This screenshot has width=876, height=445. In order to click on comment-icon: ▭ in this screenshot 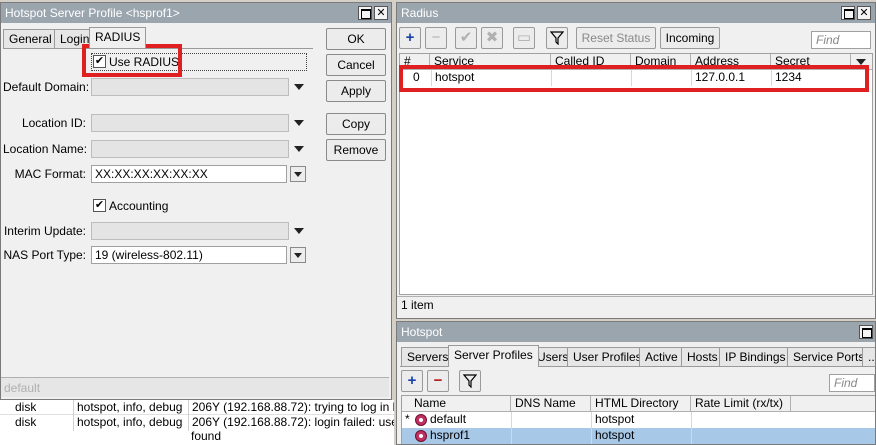, I will do `click(524, 38)`.